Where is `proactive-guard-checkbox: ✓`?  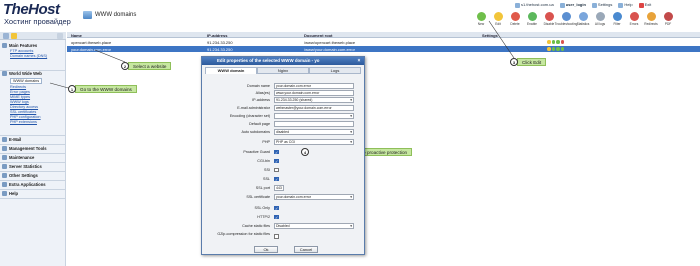
proactive-guard-checkbox: ✓ is located at coordinates (276, 151).